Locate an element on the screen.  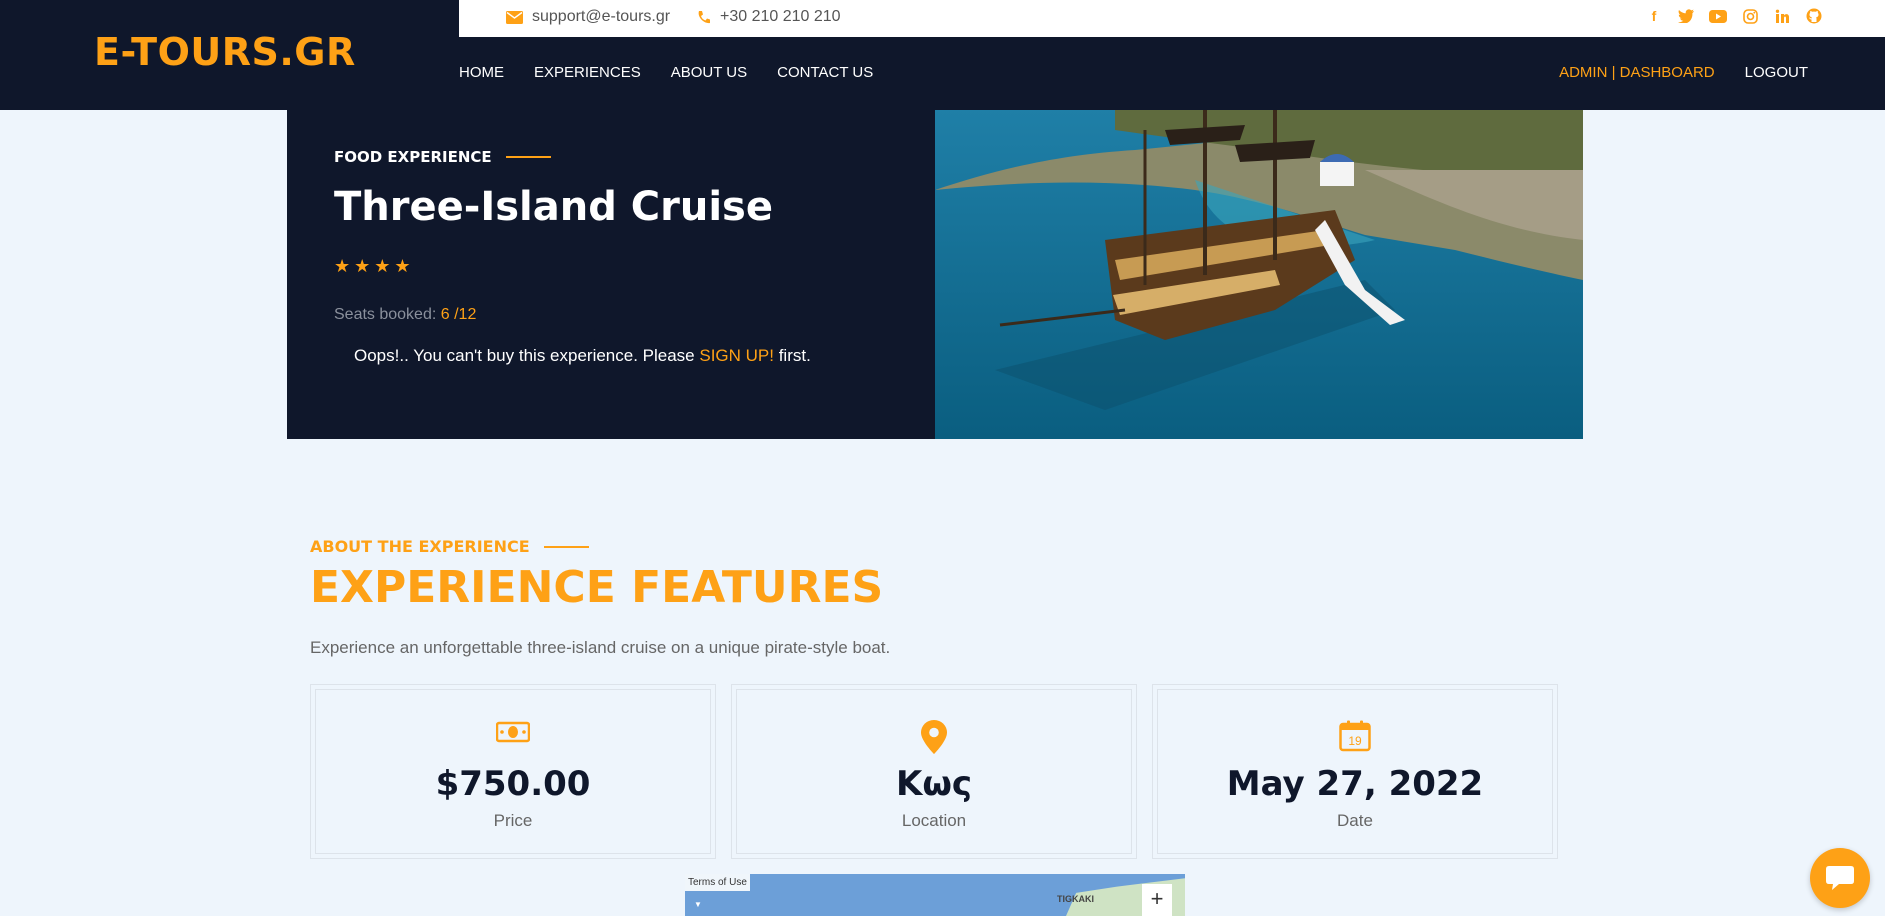
phone-contact: +30 210 210 210 is located at coordinates (768, 17).